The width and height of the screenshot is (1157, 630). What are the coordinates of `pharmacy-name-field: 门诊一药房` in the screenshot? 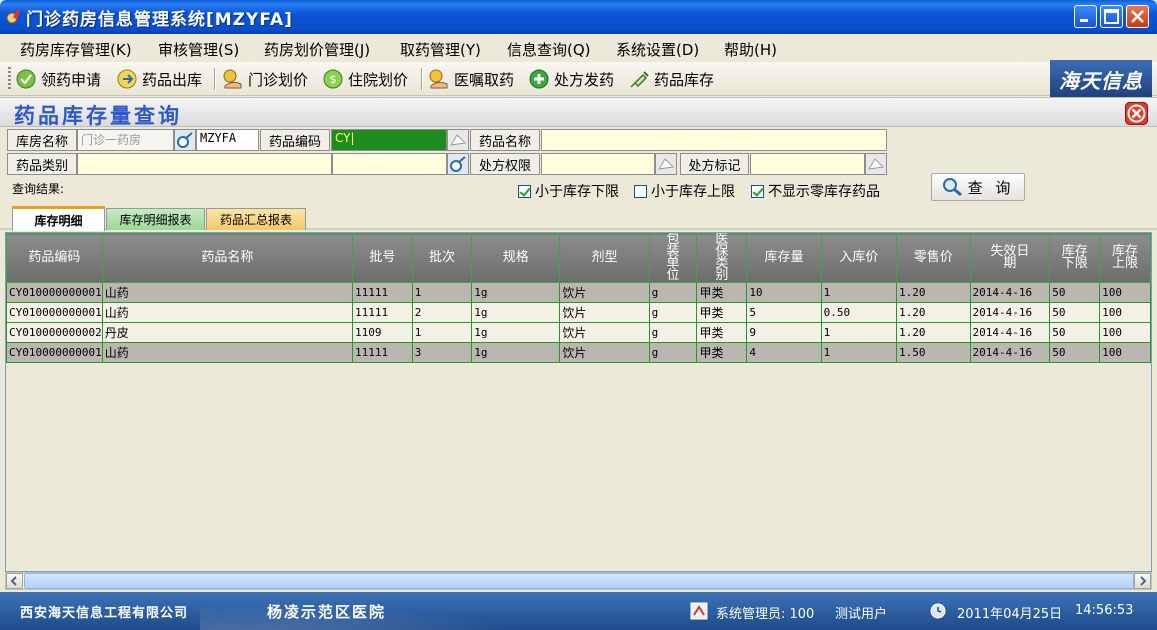 It's located at (125, 140).